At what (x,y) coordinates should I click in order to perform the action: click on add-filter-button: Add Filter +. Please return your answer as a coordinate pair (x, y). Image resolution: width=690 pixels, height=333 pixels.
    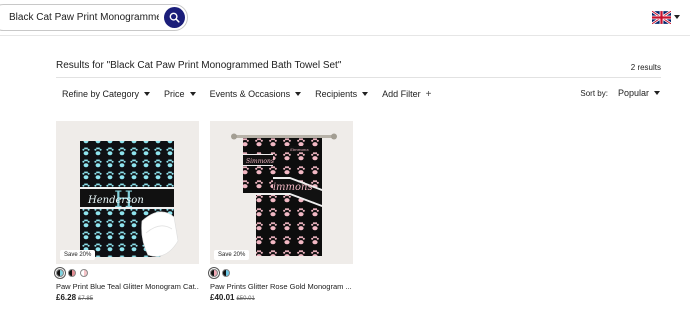
    Looking at the image, I should click on (406, 94).